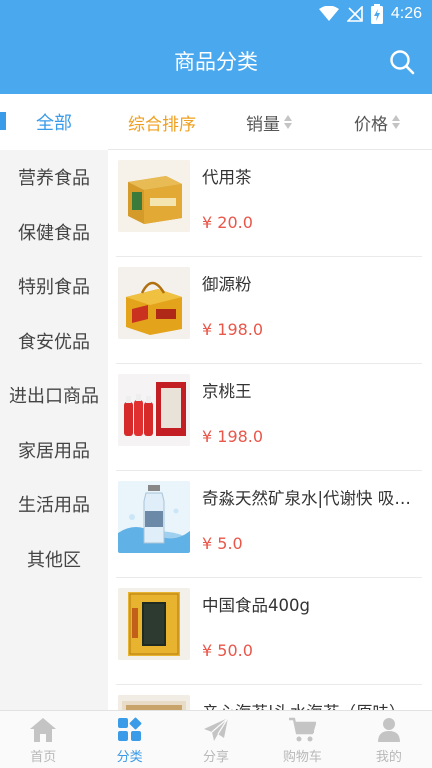 The height and width of the screenshot is (768, 432). What do you see at coordinates (302, 757) in the screenshot?
I see `tab-cart-label: 购物车` at bounding box center [302, 757].